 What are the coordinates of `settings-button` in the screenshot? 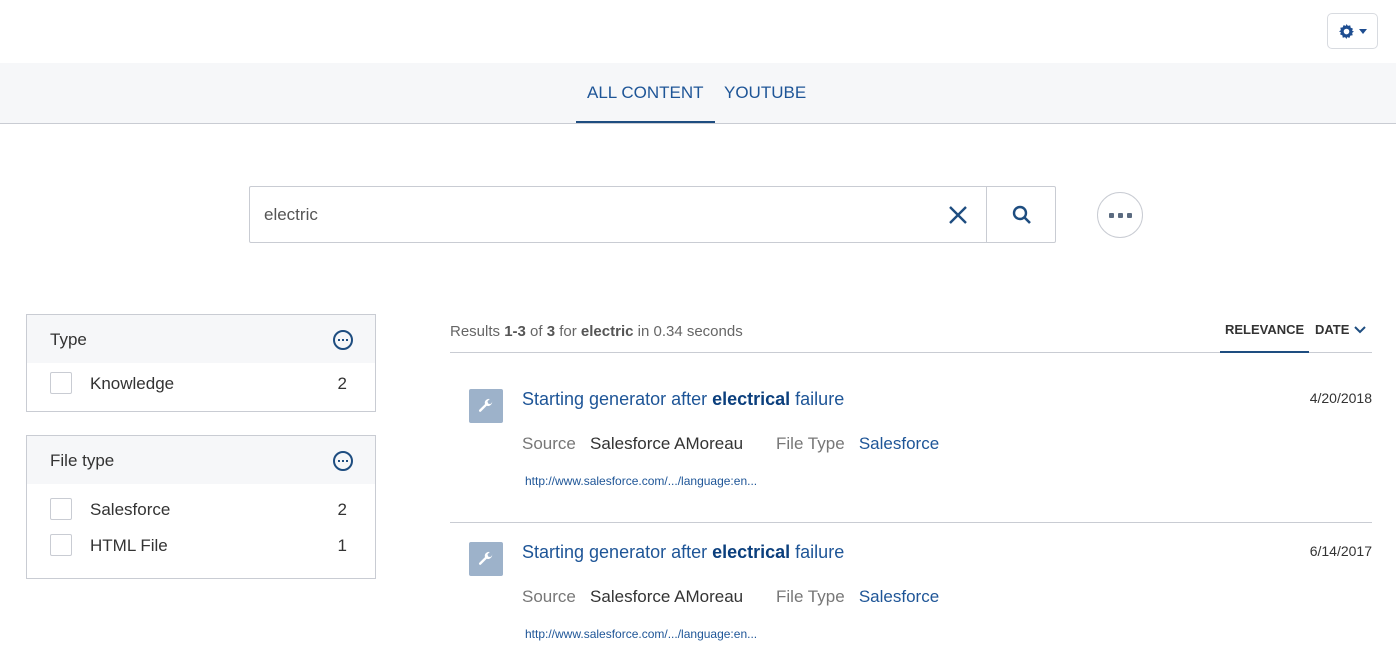 It's located at (1352, 31).